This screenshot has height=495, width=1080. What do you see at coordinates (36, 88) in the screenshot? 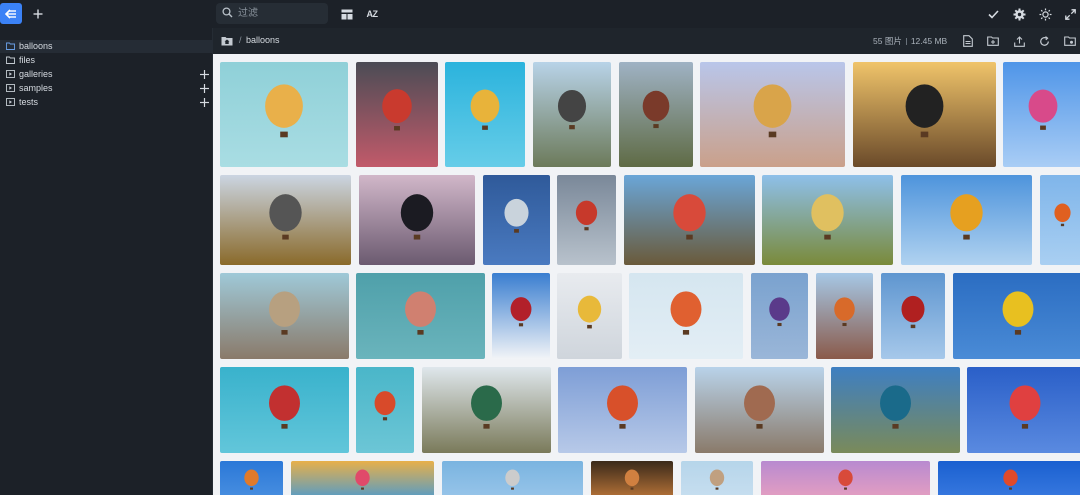
I see `sidebar-item-label: samples` at bounding box center [36, 88].